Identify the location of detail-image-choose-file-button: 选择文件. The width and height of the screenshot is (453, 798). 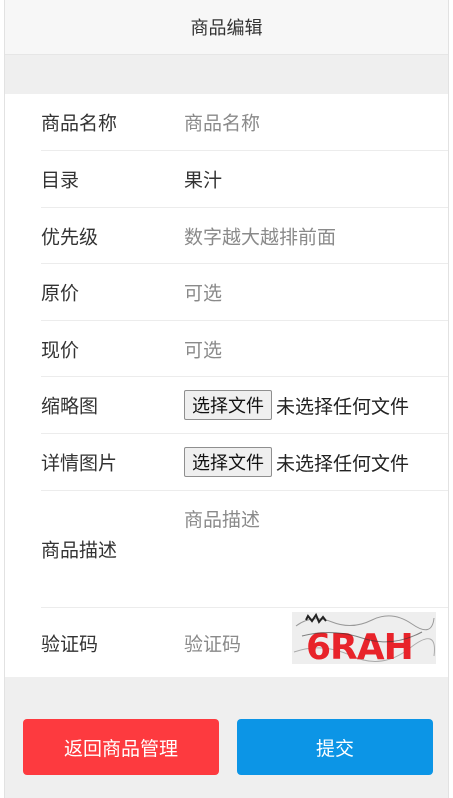
(228, 462).